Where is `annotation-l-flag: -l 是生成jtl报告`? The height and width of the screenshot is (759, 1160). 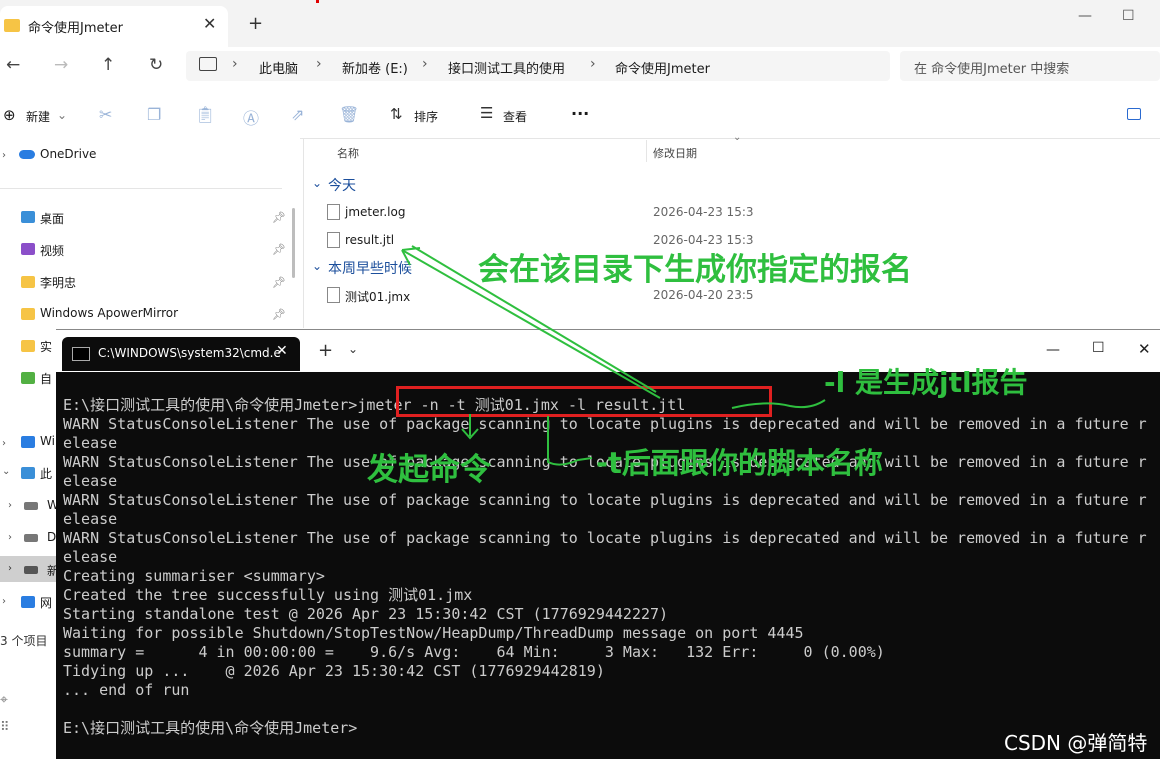 annotation-l-flag: -l 是生成jtl报告 is located at coordinates (926, 382).